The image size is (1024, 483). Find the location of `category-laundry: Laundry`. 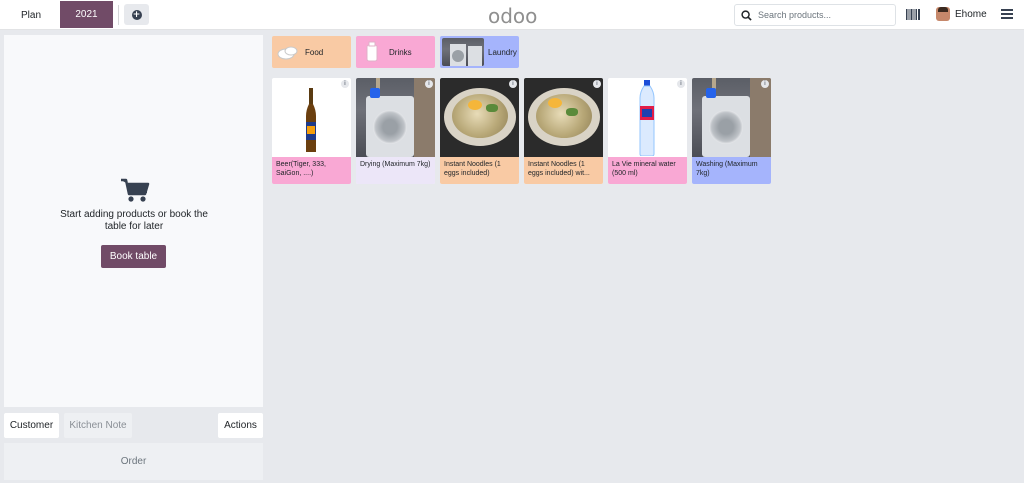

category-laundry: Laundry is located at coordinates (479, 52).